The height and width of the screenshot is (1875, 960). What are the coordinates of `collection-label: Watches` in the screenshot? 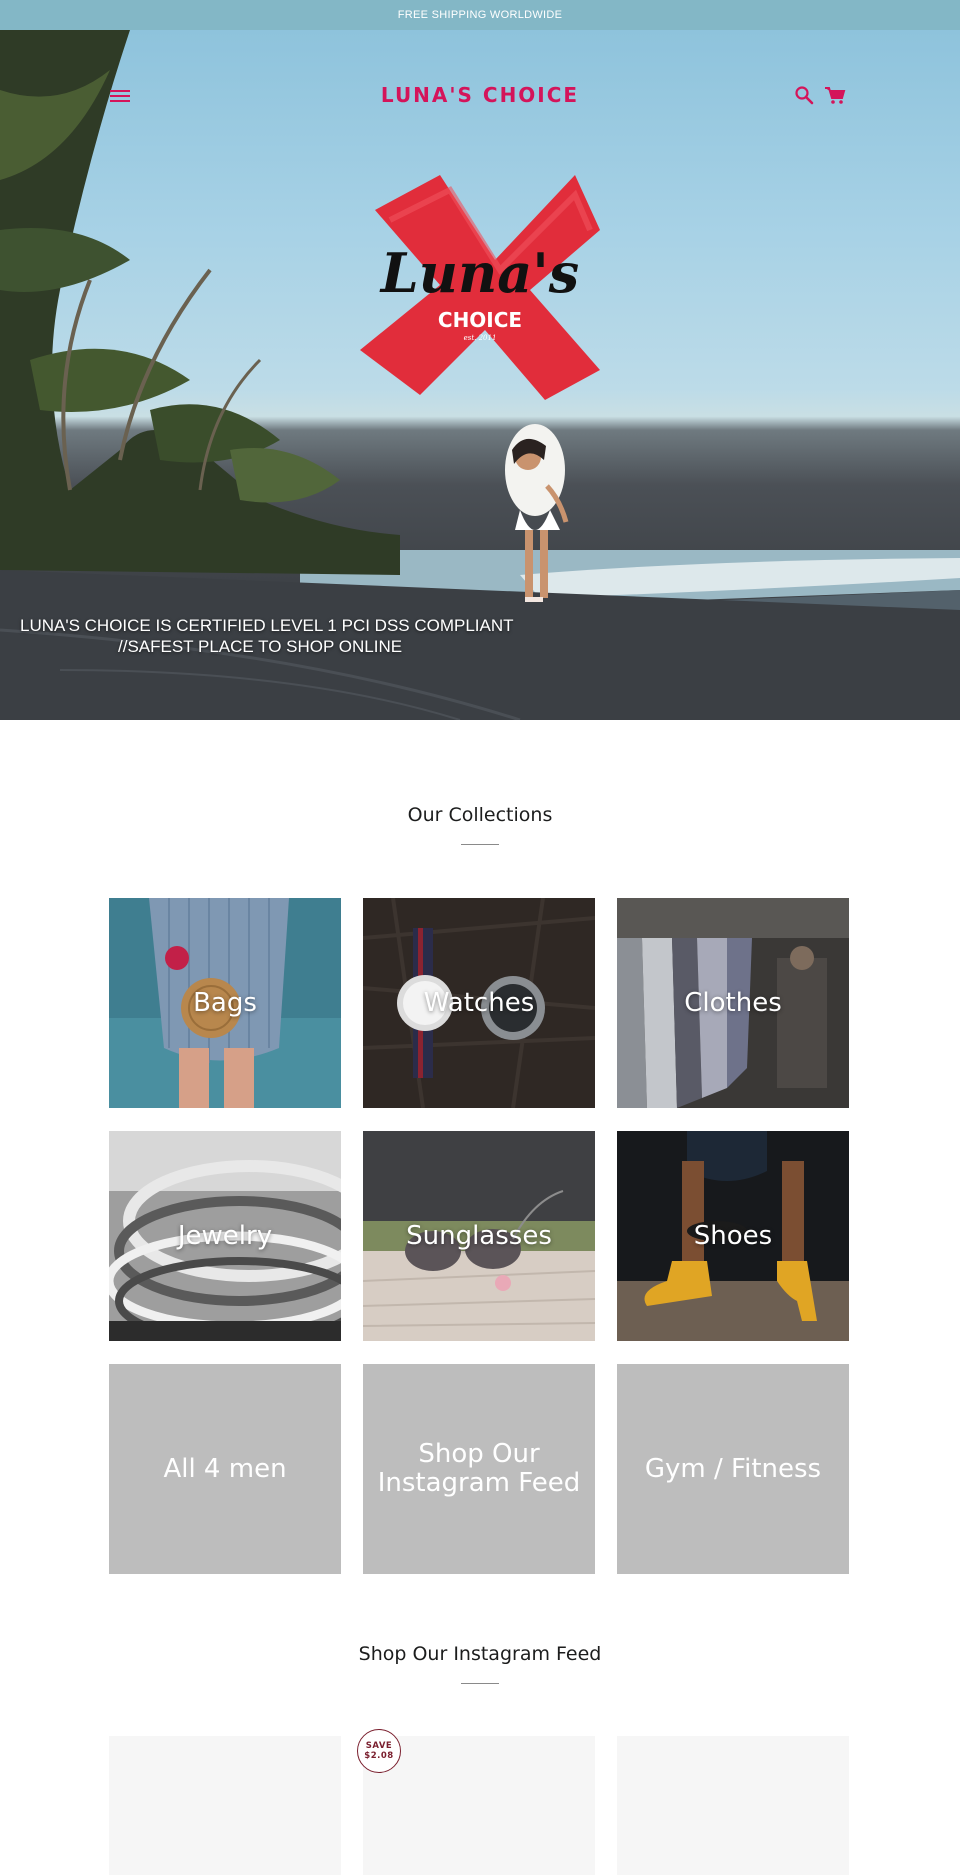 It's located at (479, 1002).